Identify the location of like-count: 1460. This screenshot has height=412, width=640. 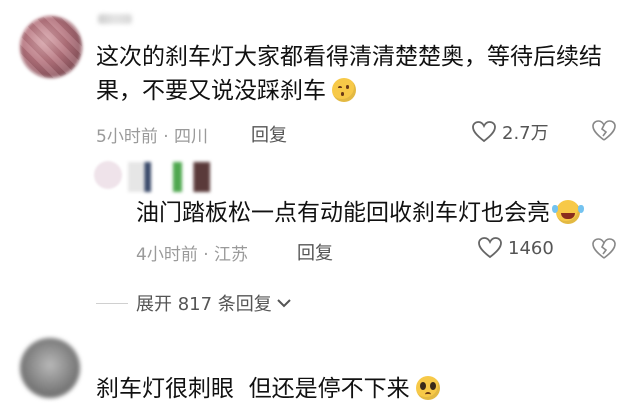
(531, 248).